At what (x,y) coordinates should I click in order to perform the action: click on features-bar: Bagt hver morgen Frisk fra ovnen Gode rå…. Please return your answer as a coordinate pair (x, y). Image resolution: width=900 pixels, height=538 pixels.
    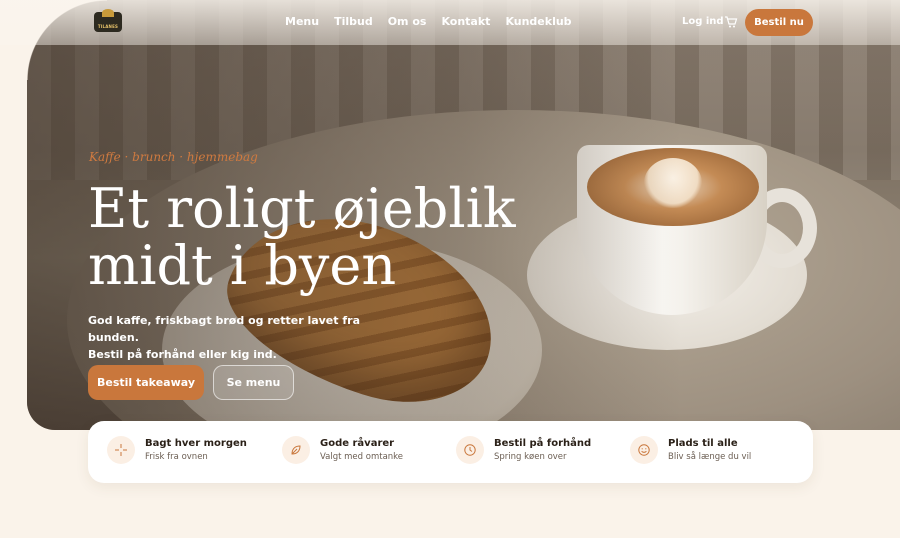
    Looking at the image, I should click on (450, 452).